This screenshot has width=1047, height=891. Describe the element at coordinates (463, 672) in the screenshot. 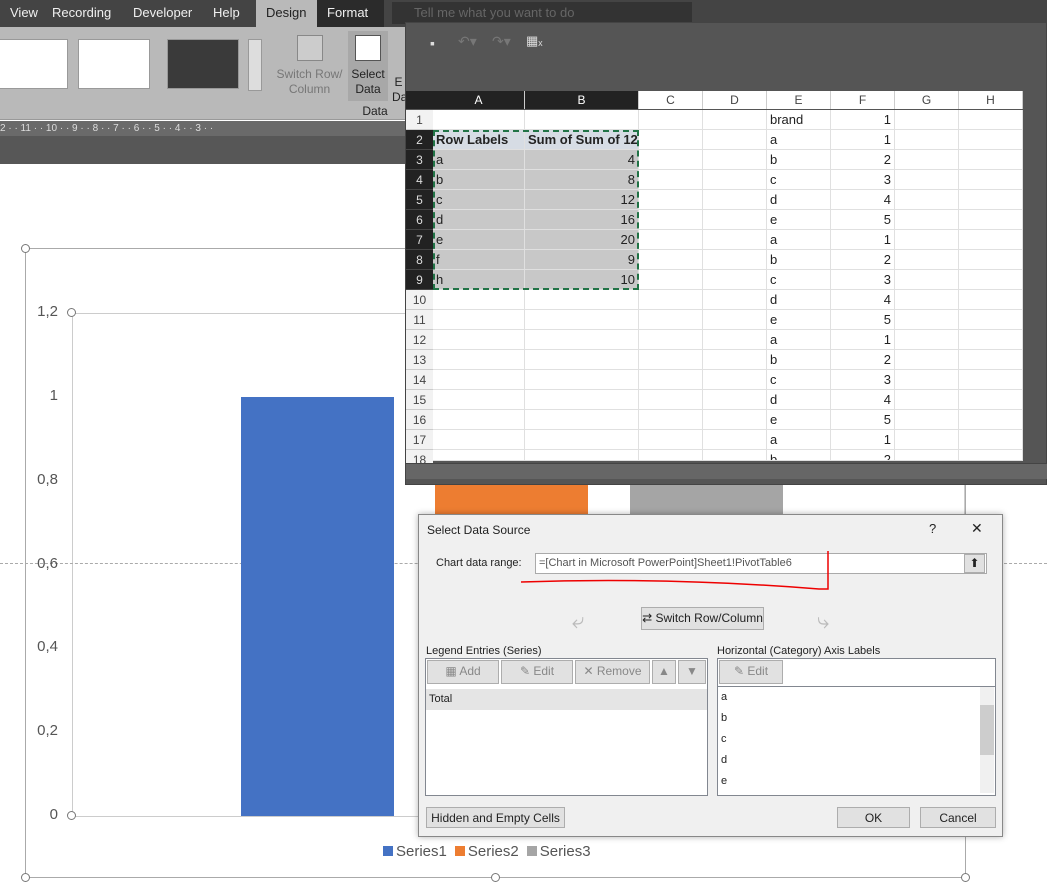

I see `add-series-button: ▦ Add` at that location.